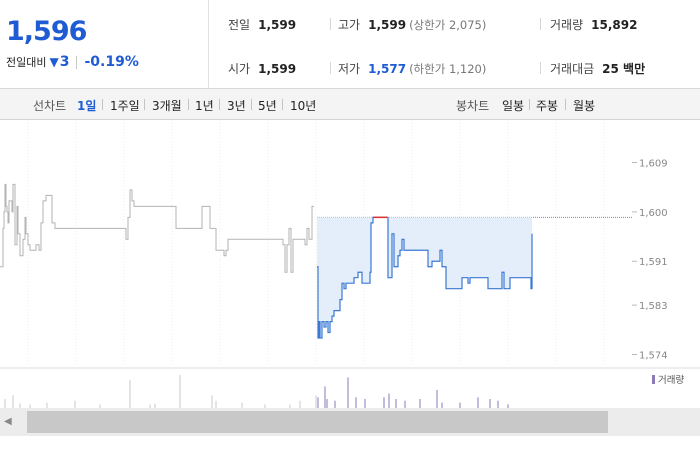  Describe the element at coordinates (64, 62) in the screenshot. I see `change-amount: 3` at that location.